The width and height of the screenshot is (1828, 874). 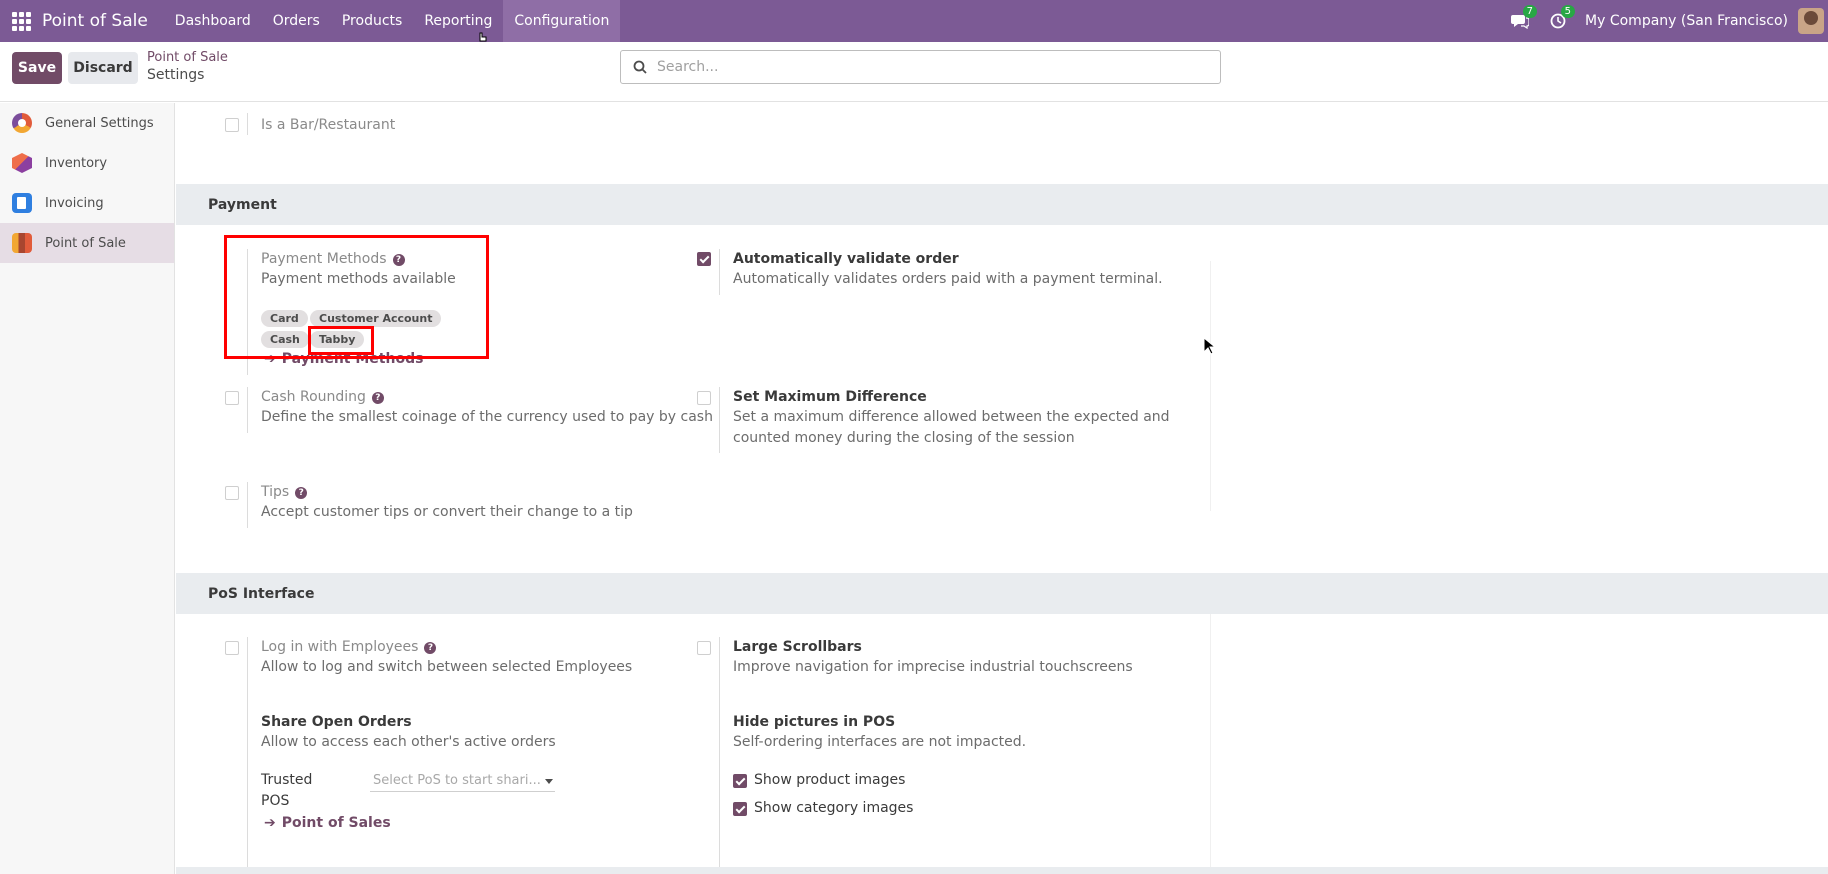 What do you see at coordinates (1686, 21) in the screenshot?
I see `company-switcher: My Company (San Francisco)` at bounding box center [1686, 21].